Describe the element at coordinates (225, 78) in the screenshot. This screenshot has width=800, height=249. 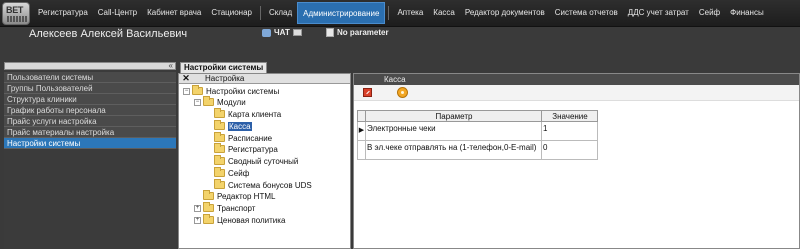
I see `tree-panel-title: Настройка` at that location.